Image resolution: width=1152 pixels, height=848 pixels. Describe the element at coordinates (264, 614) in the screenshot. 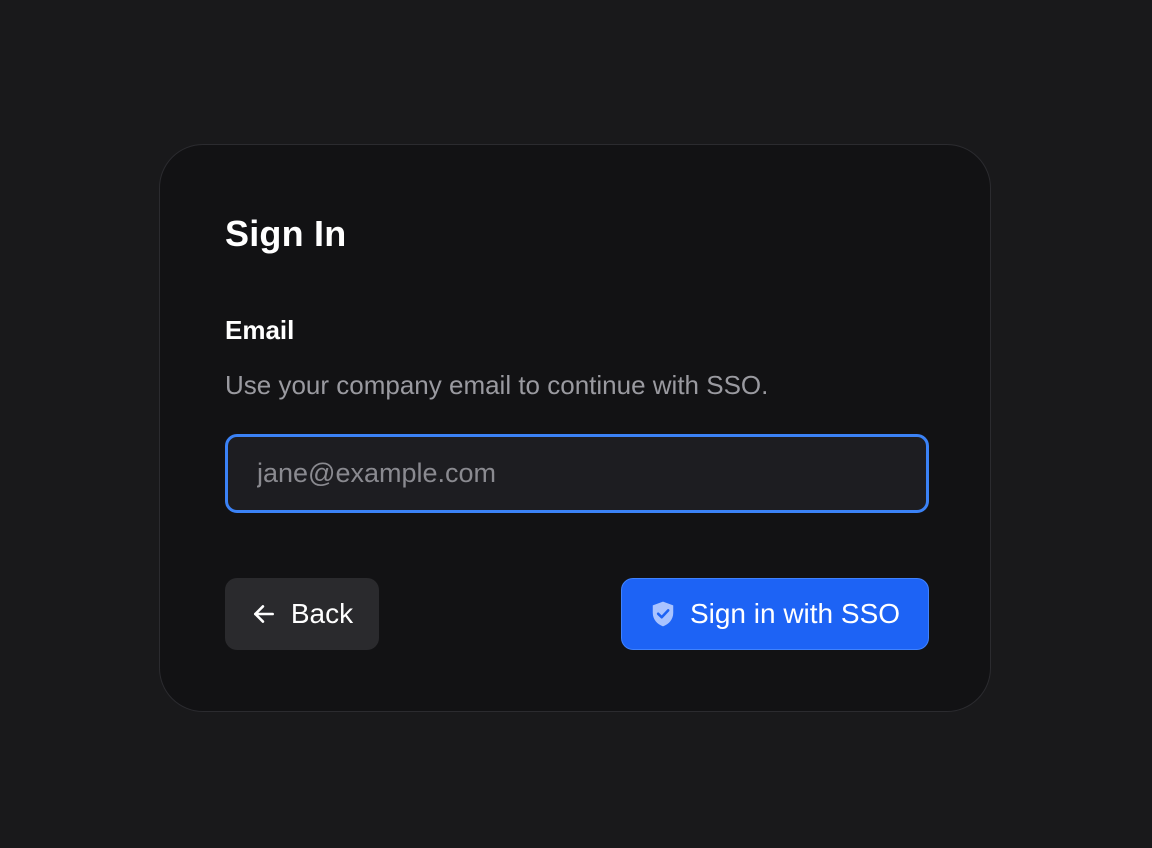

I see `arrow-left-icon` at that location.